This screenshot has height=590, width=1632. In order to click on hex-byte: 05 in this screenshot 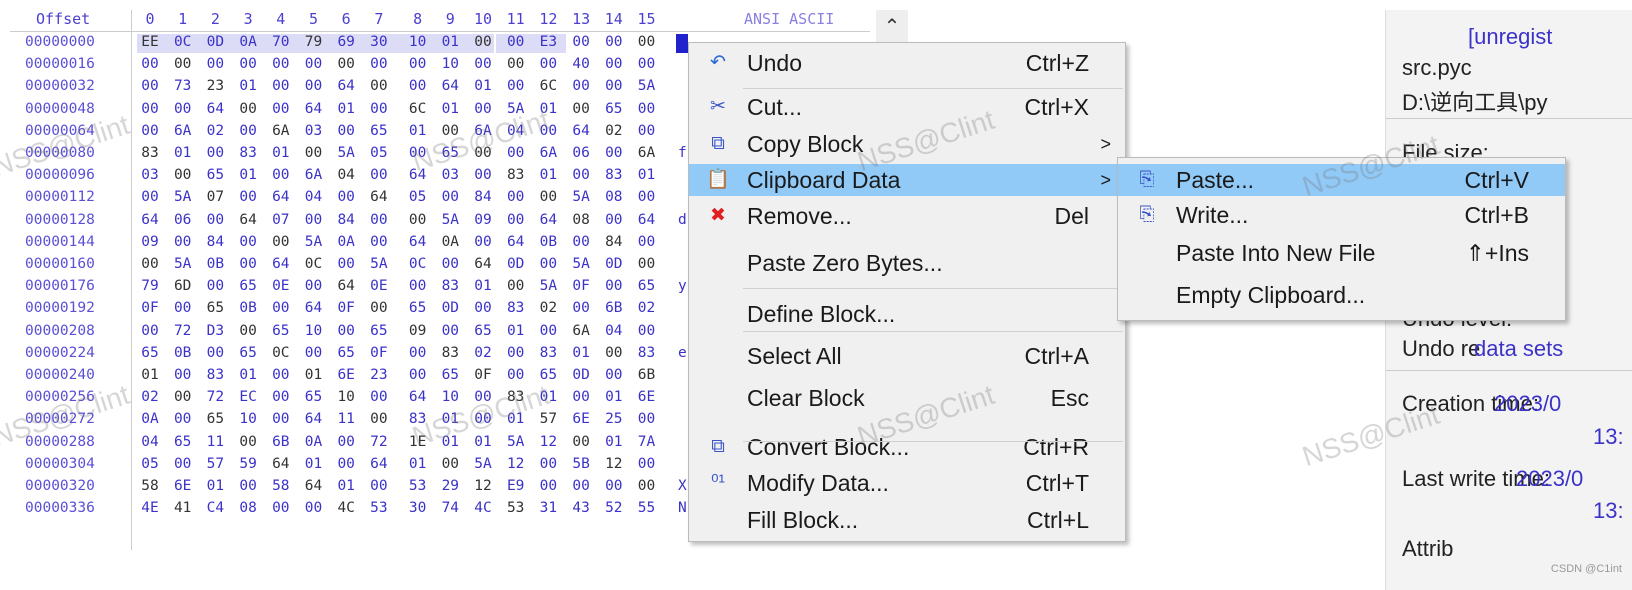, I will do `click(418, 197)`.